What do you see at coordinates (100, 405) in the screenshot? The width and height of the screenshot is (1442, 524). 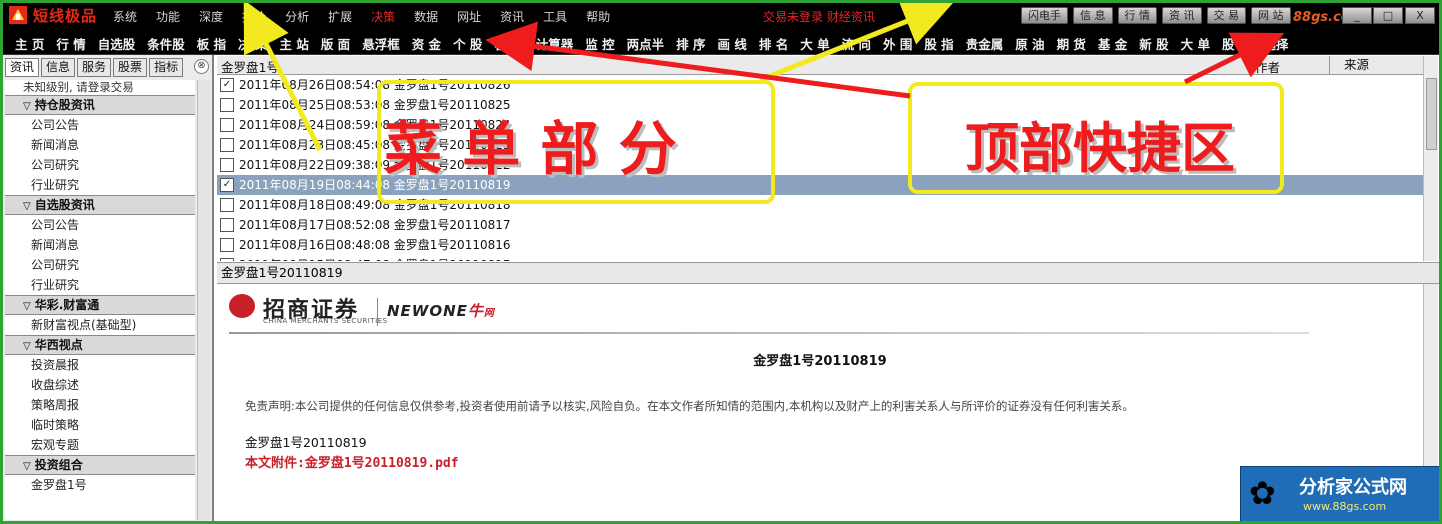 I see `sidebar-item: 策略周报` at bounding box center [100, 405].